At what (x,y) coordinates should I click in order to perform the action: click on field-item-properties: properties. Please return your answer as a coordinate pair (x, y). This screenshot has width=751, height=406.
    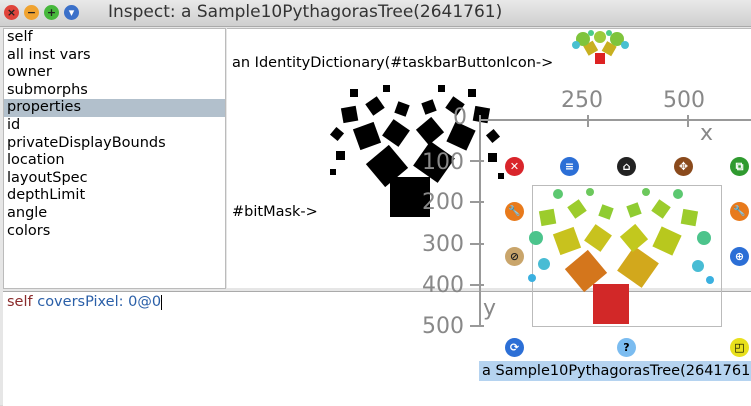
    Looking at the image, I should click on (114, 108).